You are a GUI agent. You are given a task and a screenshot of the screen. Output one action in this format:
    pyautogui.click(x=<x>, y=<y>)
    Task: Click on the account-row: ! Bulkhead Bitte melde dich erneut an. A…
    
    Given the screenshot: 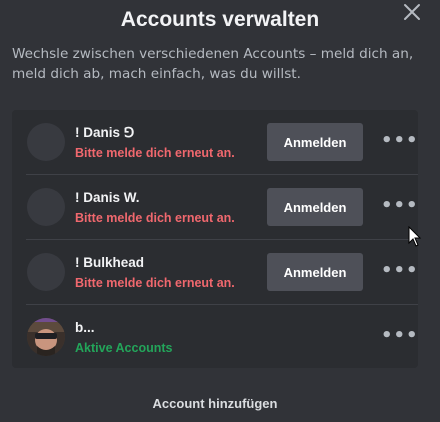 What is the action you would take?
    pyautogui.click(x=215, y=272)
    